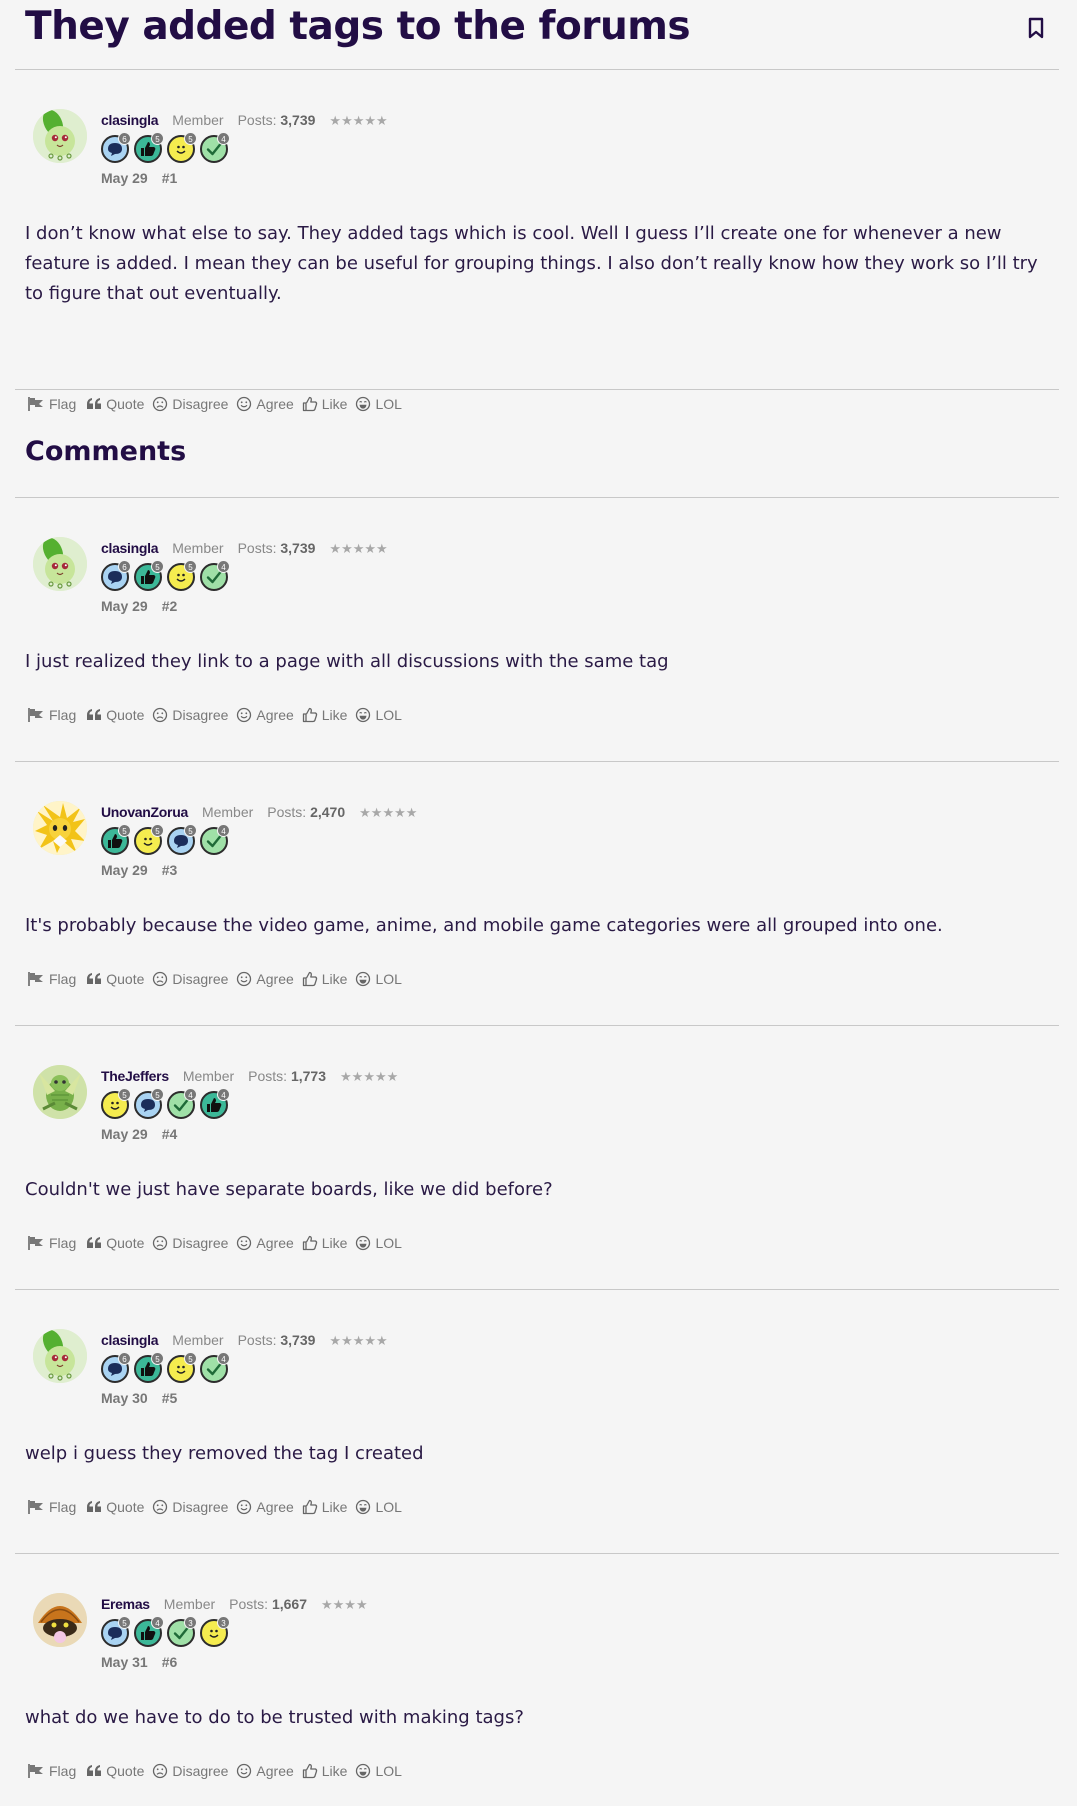  What do you see at coordinates (1036, 28) in the screenshot?
I see `bookmark-icon` at bounding box center [1036, 28].